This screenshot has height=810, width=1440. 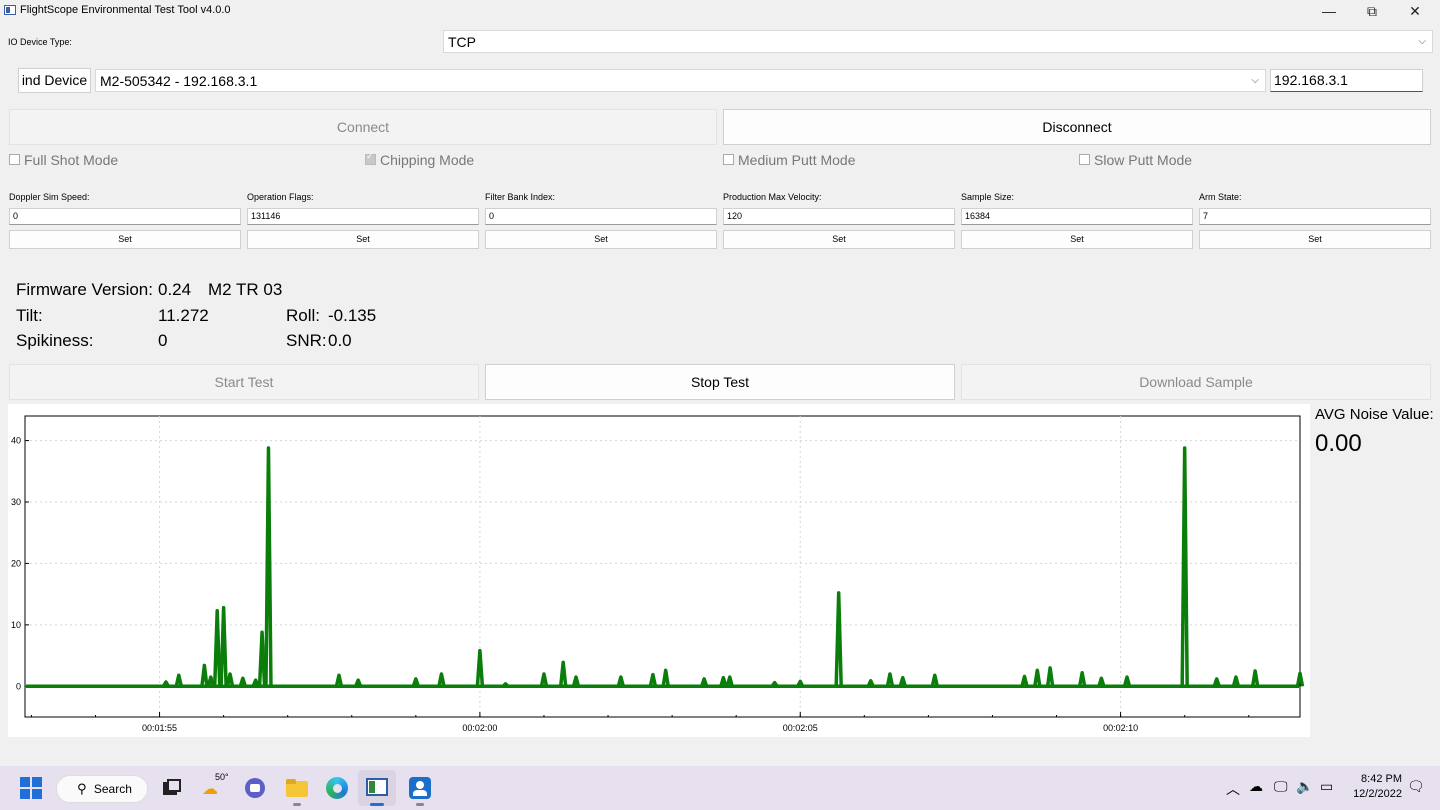 I want to click on slow-putt-mode-checkbox: Slow Putt Mode, so click(x=1135, y=160).